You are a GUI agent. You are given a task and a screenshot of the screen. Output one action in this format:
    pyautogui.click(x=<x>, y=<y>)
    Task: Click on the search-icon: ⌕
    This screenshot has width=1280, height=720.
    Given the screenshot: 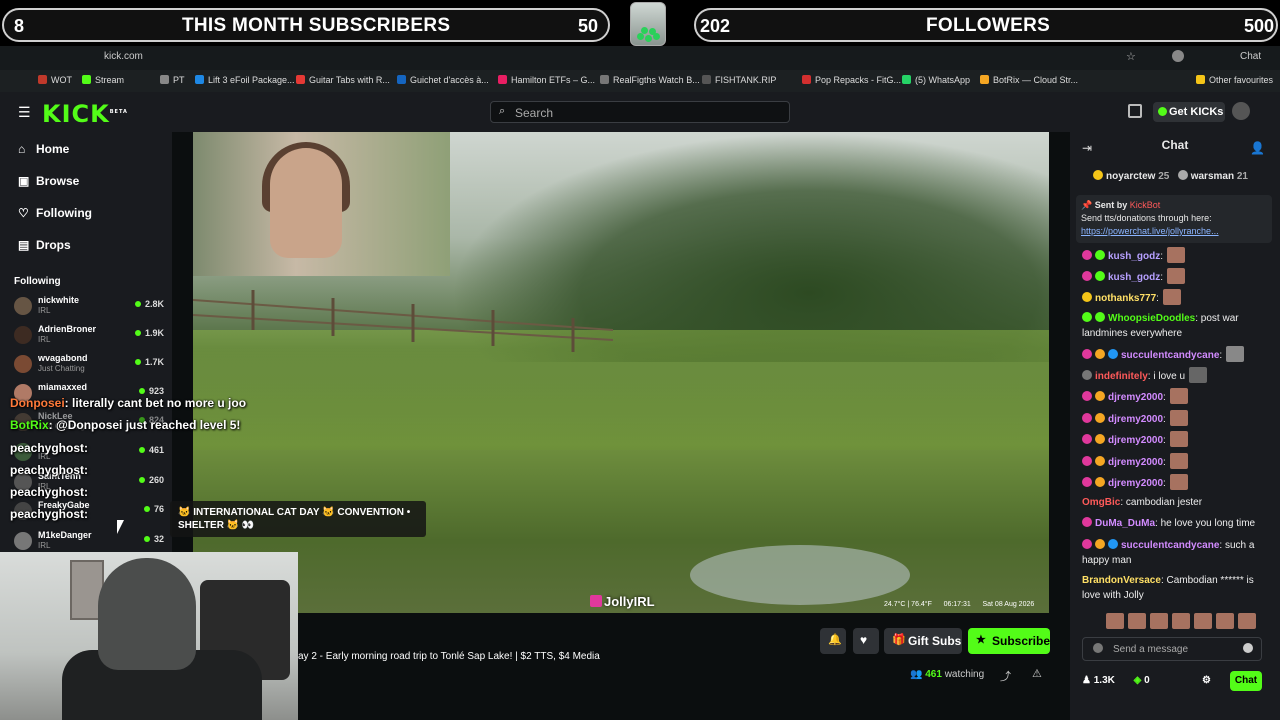 What is the action you would take?
    pyautogui.click(x=502, y=111)
    